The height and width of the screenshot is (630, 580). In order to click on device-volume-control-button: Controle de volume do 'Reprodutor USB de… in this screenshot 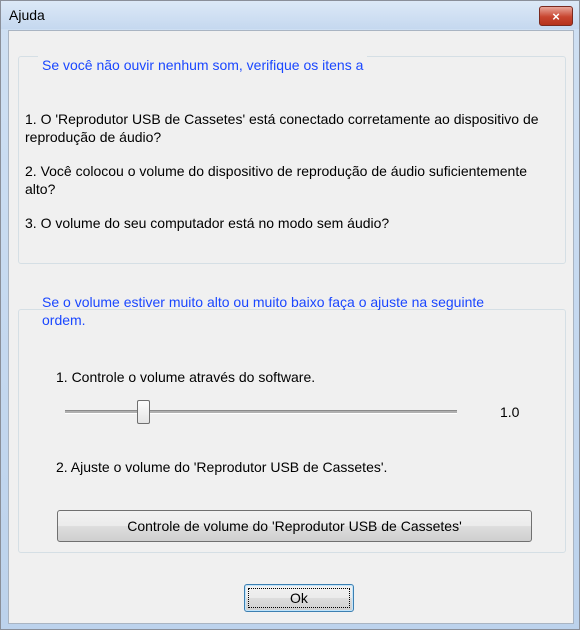, I will do `click(294, 526)`.